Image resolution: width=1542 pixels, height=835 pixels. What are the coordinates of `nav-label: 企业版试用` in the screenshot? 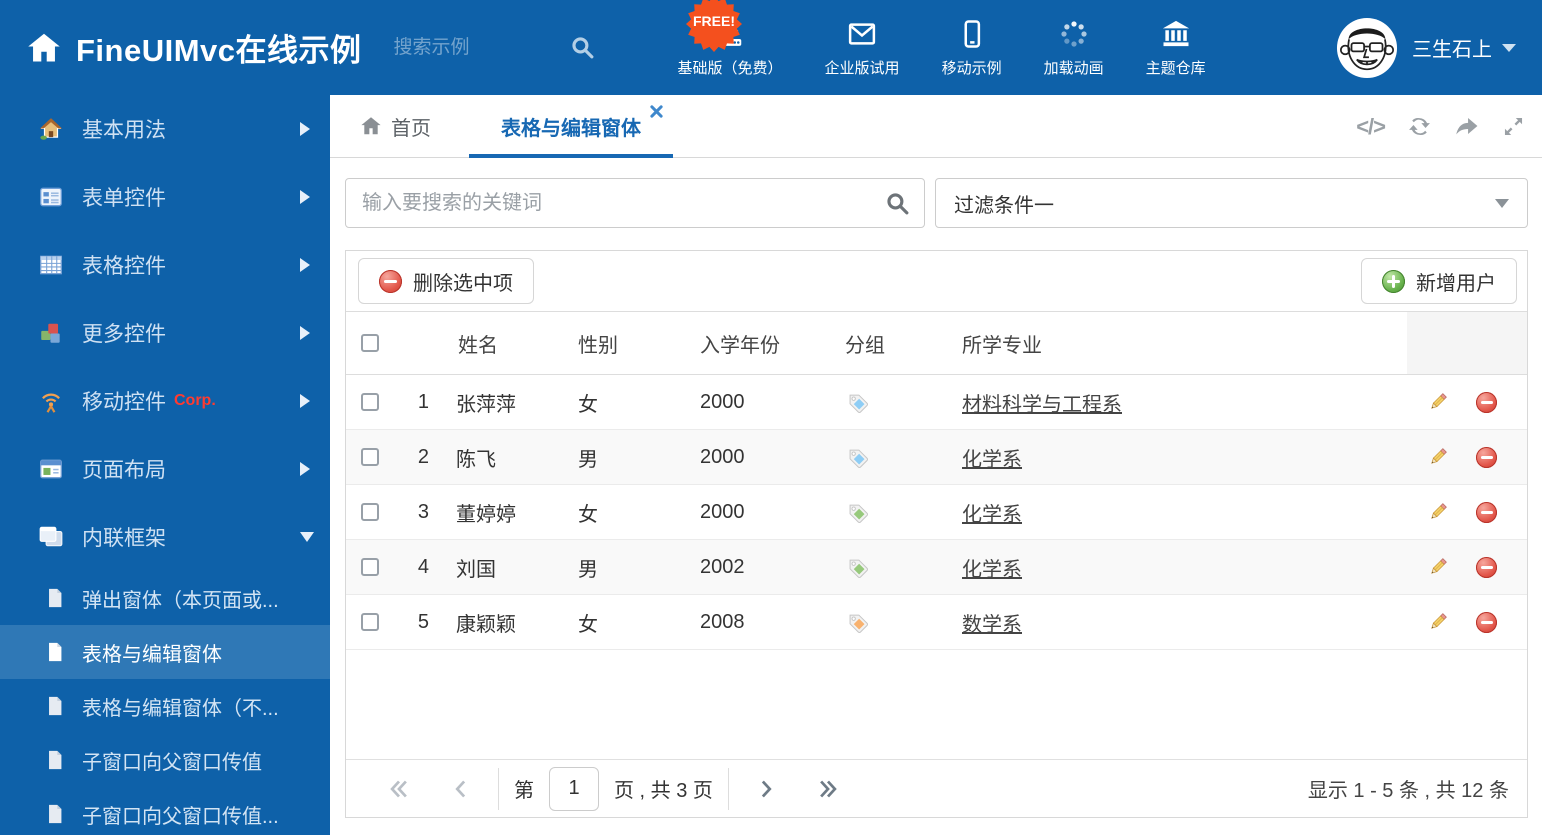 It's located at (862, 68).